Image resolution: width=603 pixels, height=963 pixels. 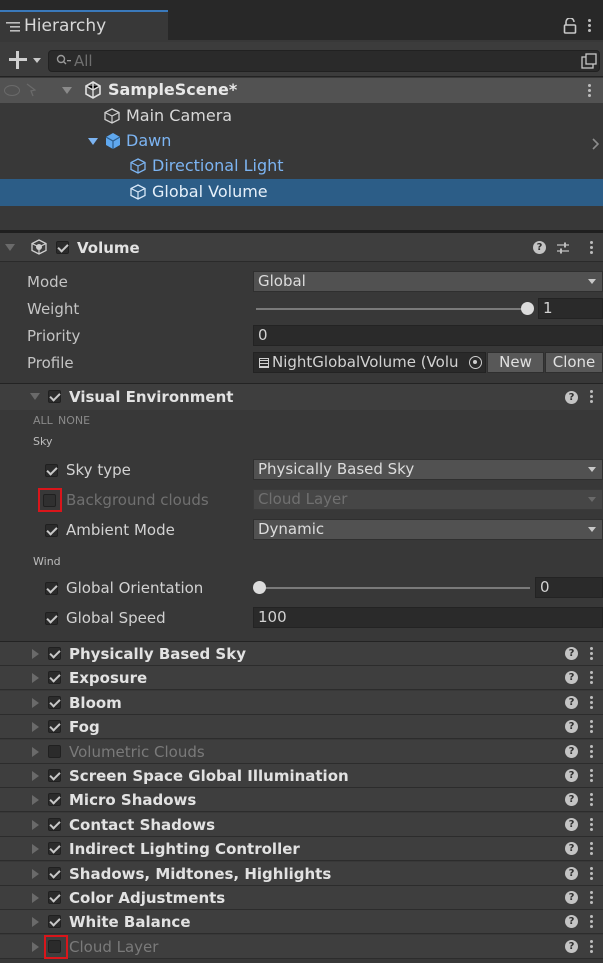 What do you see at coordinates (428, 281) in the screenshot?
I see `mode-dropdown: Global` at bounding box center [428, 281].